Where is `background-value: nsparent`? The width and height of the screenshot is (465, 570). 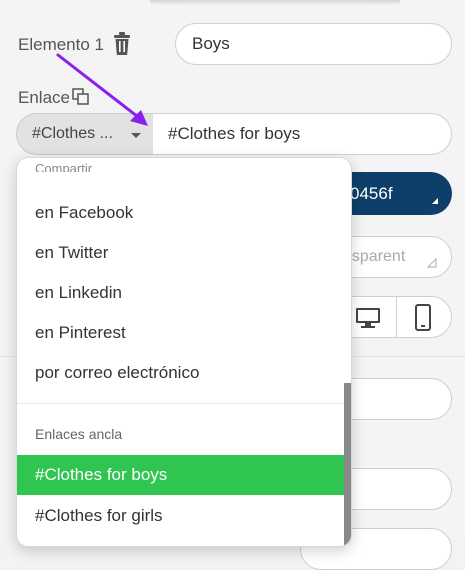 background-value: nsparent is located at coordinates (374, 256).